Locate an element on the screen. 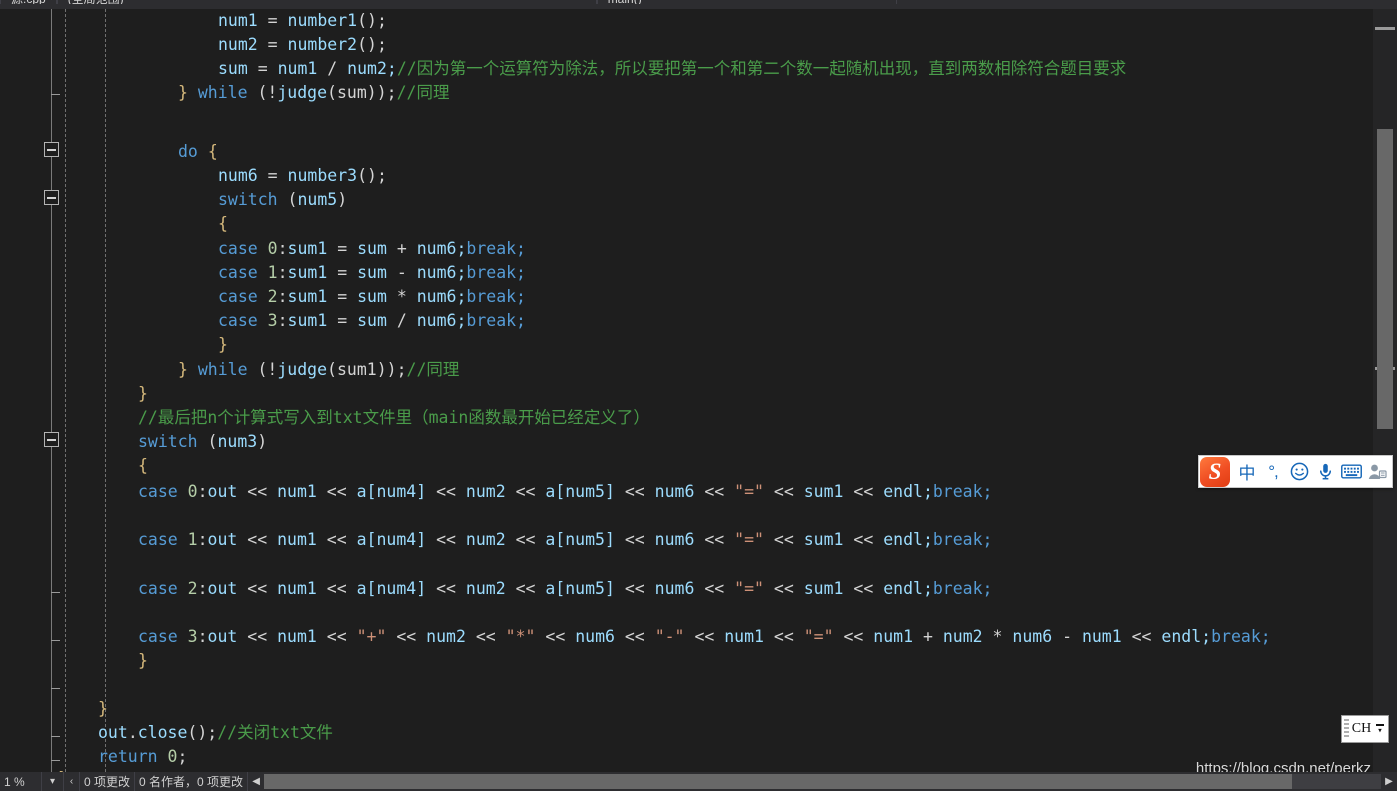 This screenshot has height=791, width=1397. tab-function-selector: main() is located at coordinates (746, 2).